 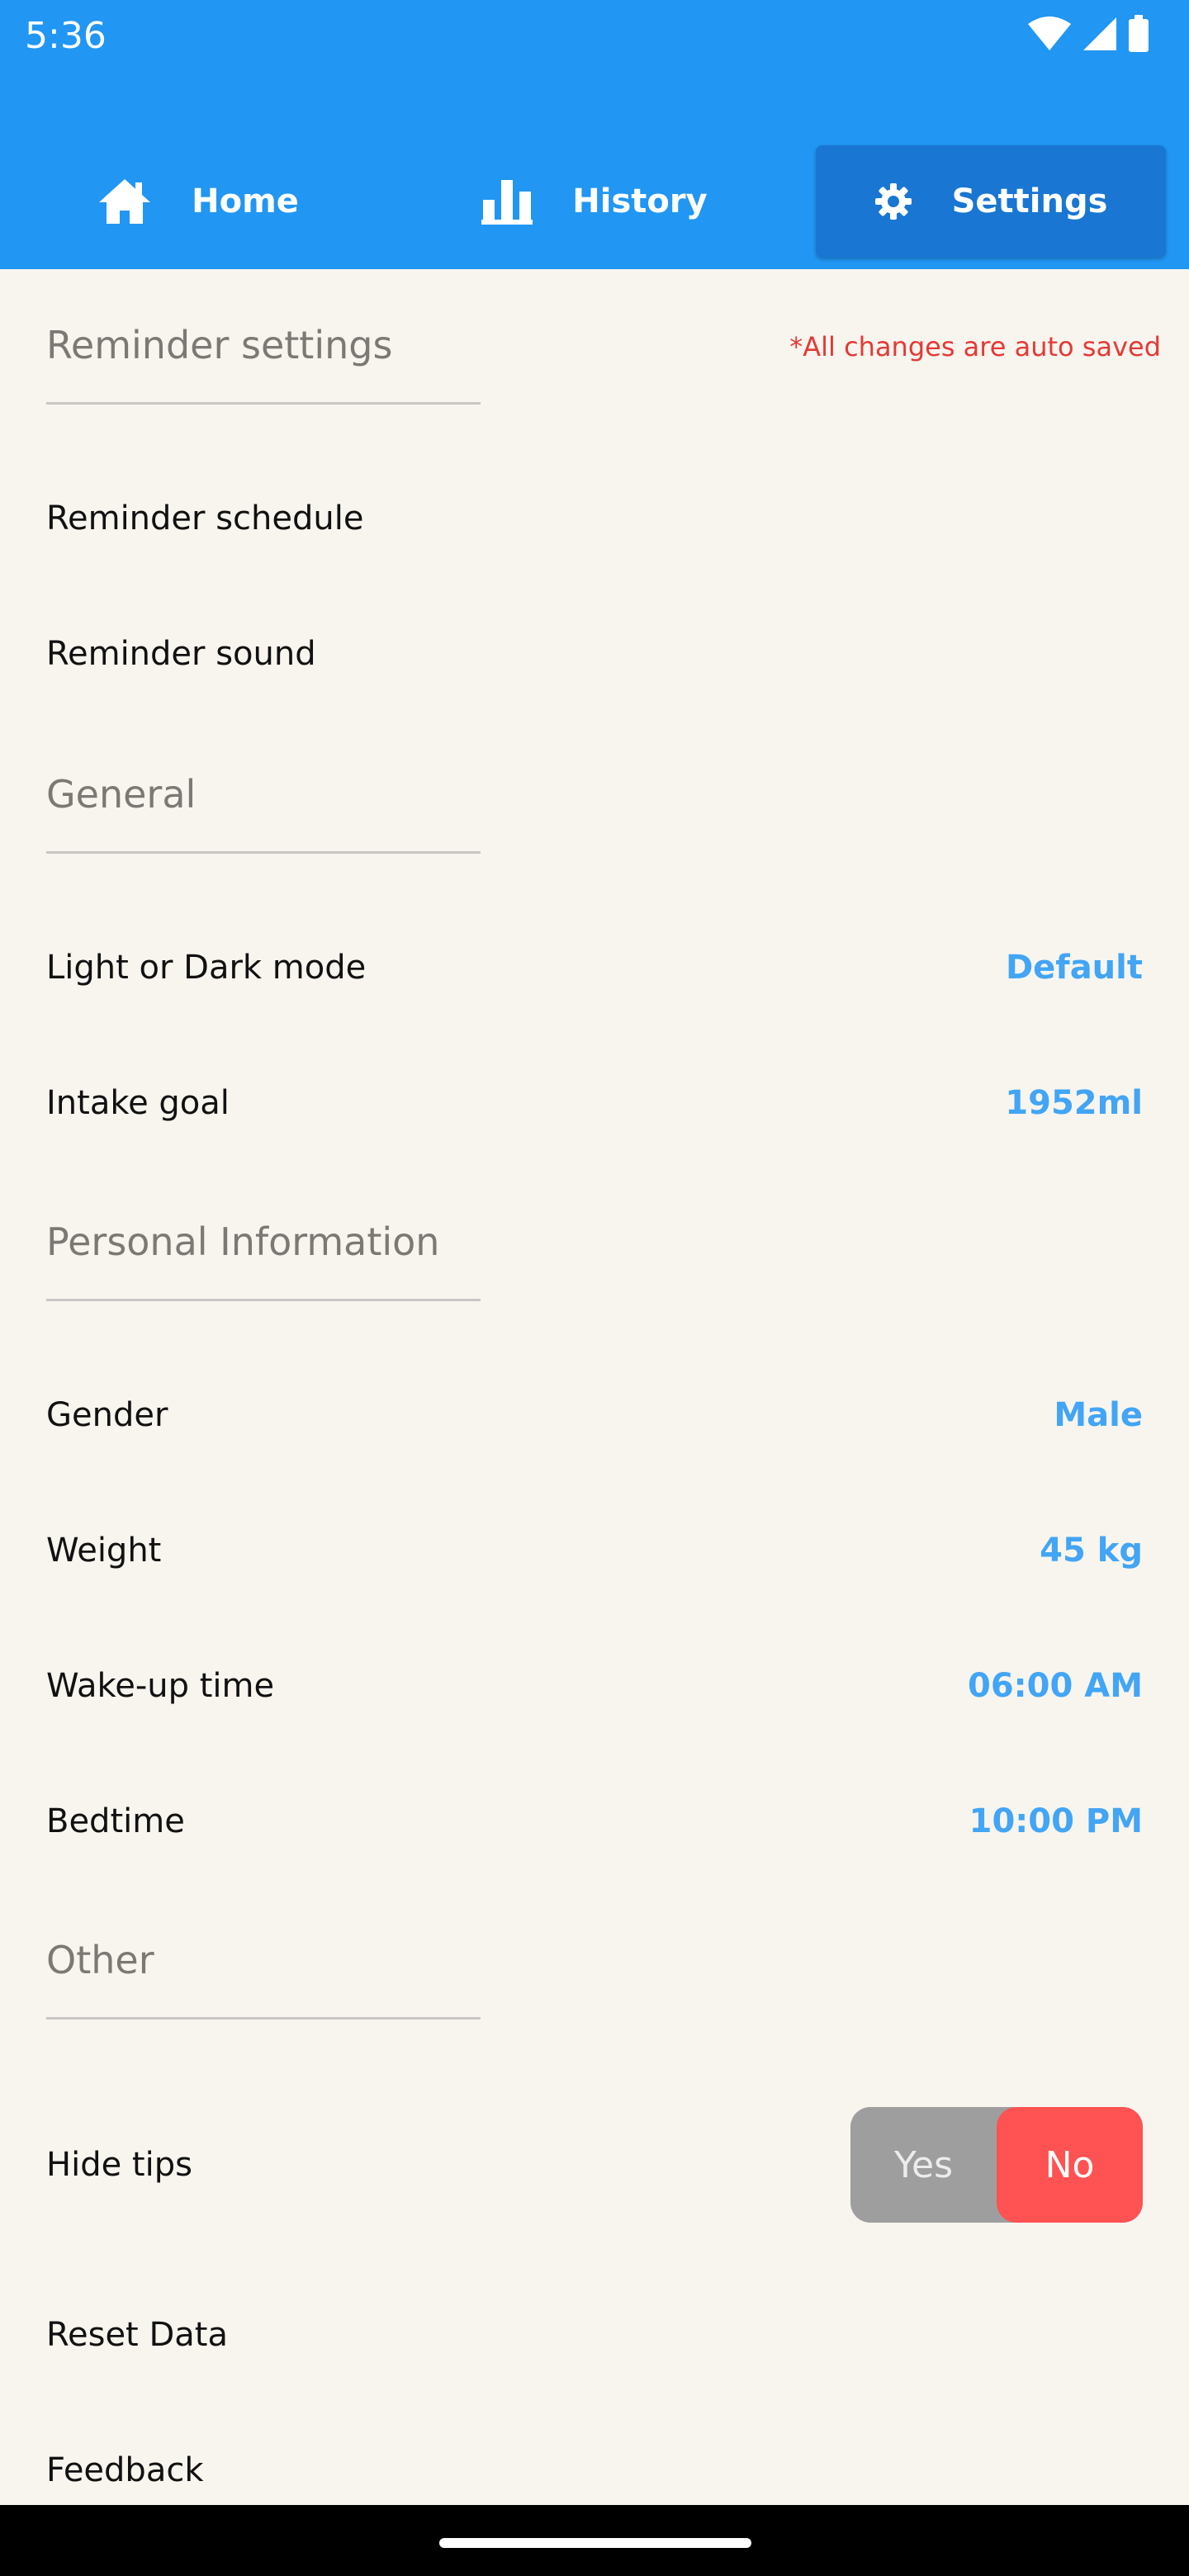 I want to click on gender-value: Male, so click(x=1098, y=1415).